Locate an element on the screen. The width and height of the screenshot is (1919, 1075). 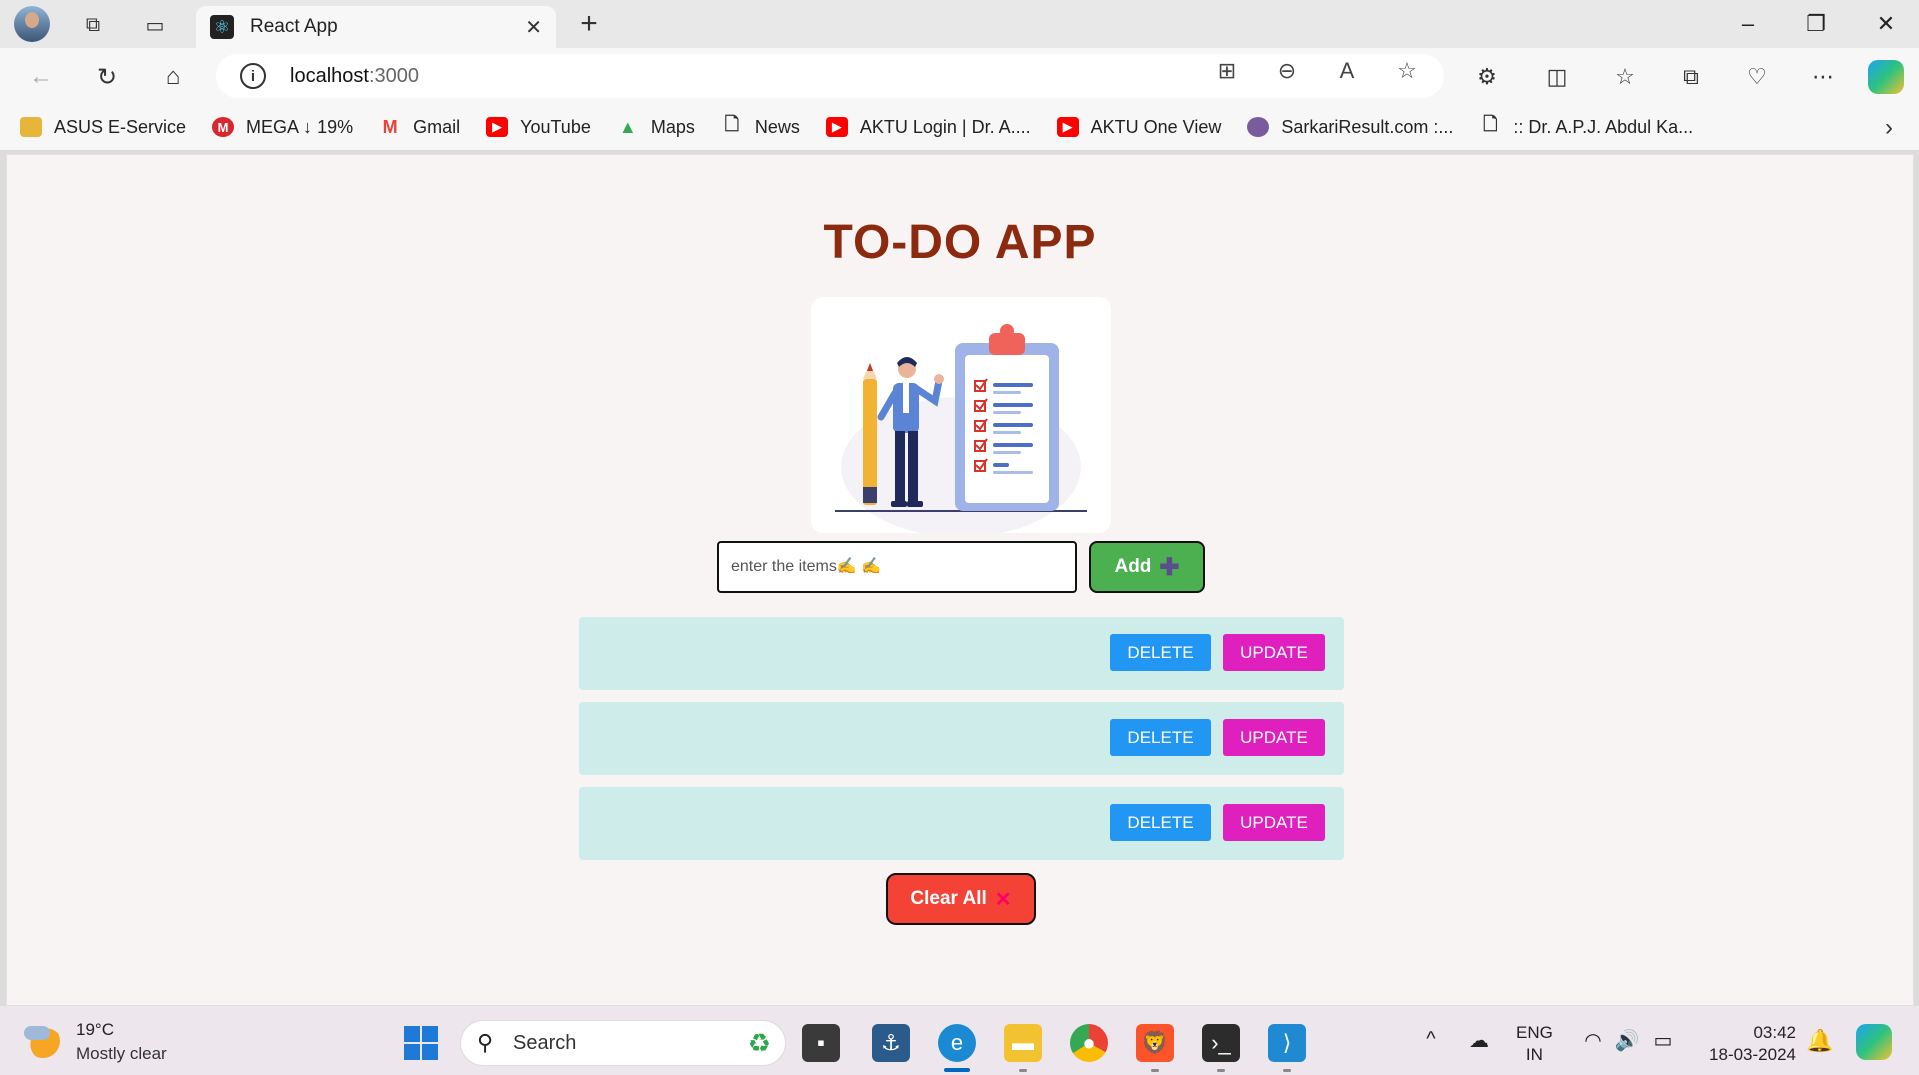
search-label: Search is located at coordinates (545, 1042).